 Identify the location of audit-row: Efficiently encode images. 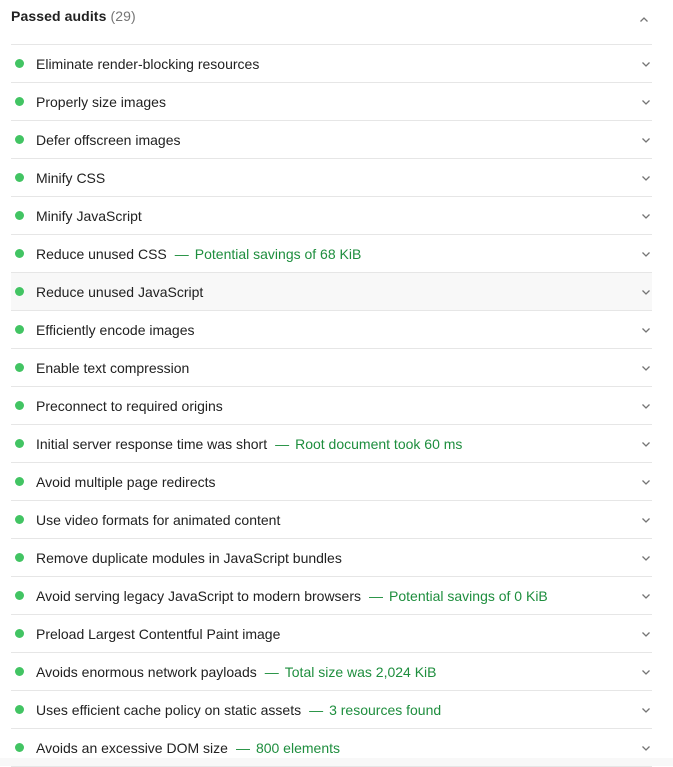
(331, 330).